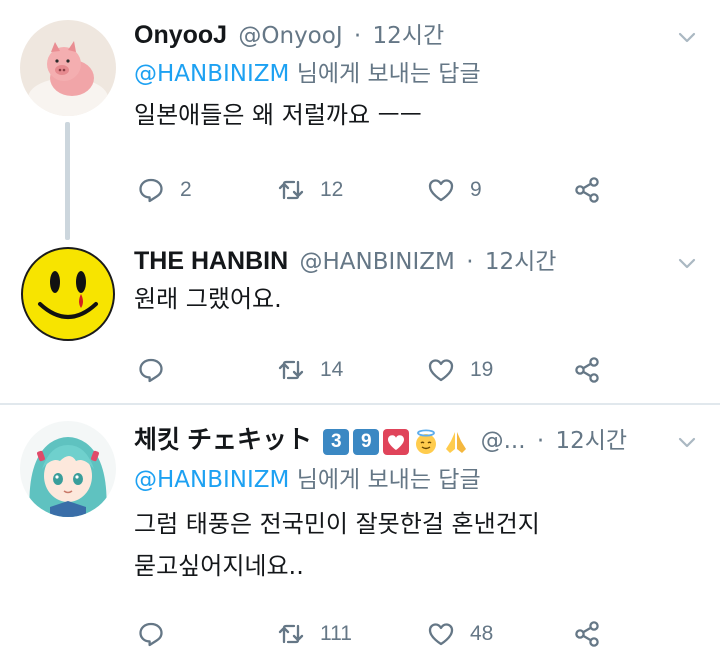 This screenshot has height=668, width=720. I want to click on display-name: THE HANBIN, so click(211, 261).